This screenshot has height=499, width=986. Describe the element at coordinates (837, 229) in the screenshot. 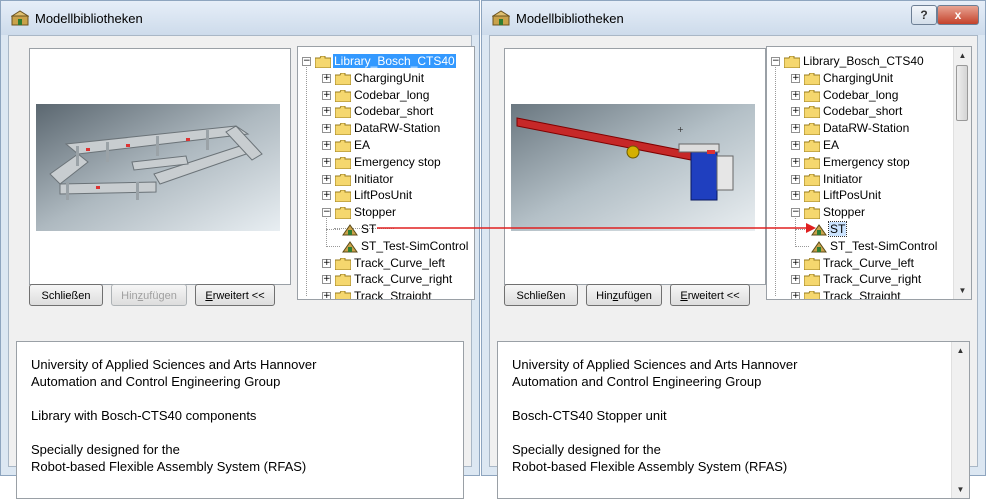

I see `tree-item-label: ST` at that location.